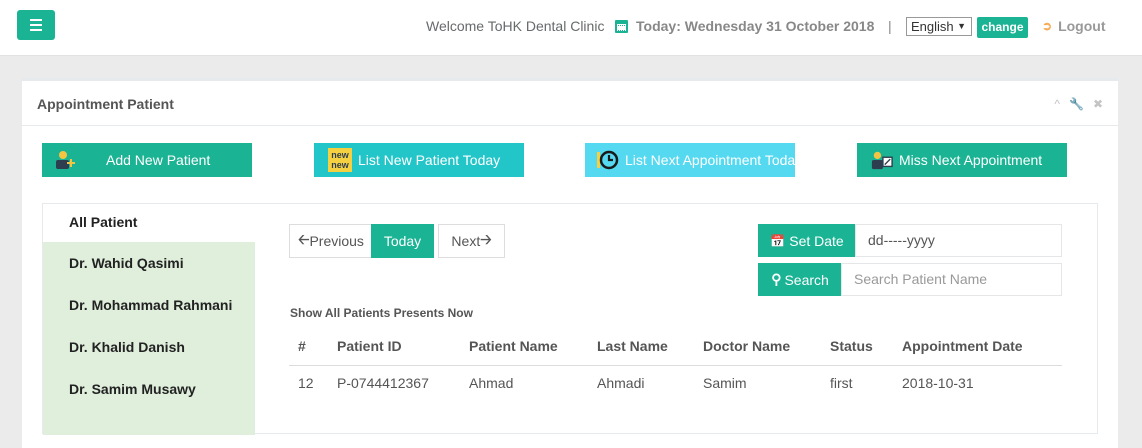 This screenshot has height=448, width=1142. What do you see at coordinates (806, 279) in the screenshot?
I see `search-label: Search` at bounding box center [806, 279].